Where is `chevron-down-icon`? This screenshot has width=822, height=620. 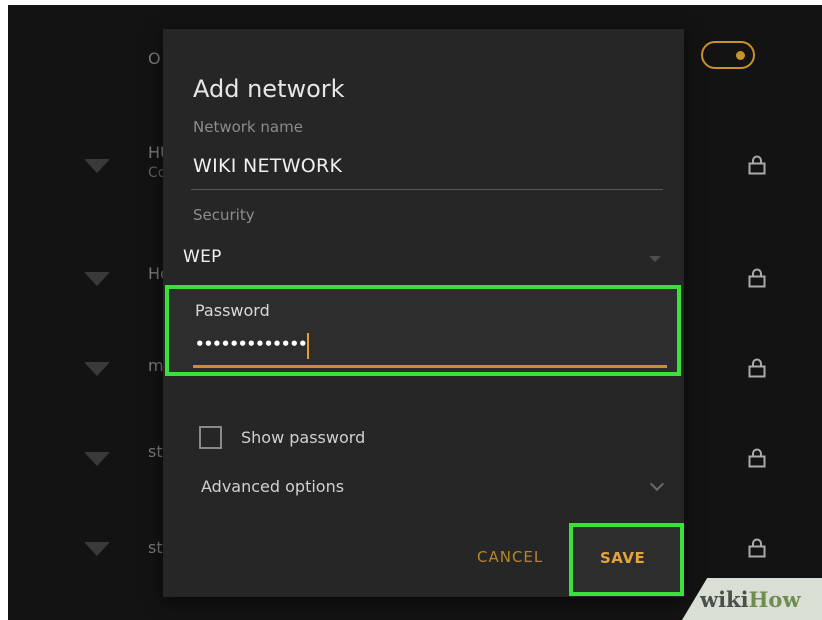
chevron-down-icon is located at coordinates (657, 484).